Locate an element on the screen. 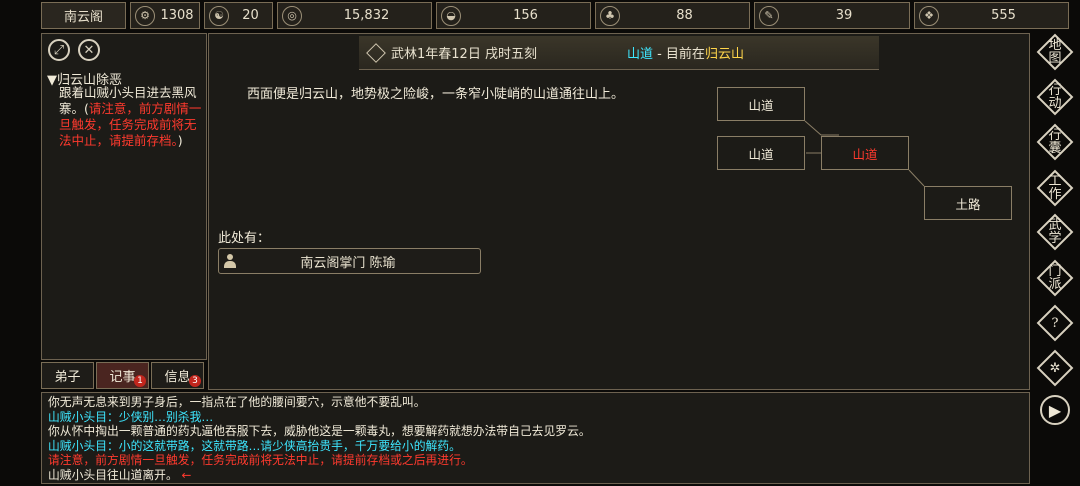  person-icon is located at coordinates (230, 261).